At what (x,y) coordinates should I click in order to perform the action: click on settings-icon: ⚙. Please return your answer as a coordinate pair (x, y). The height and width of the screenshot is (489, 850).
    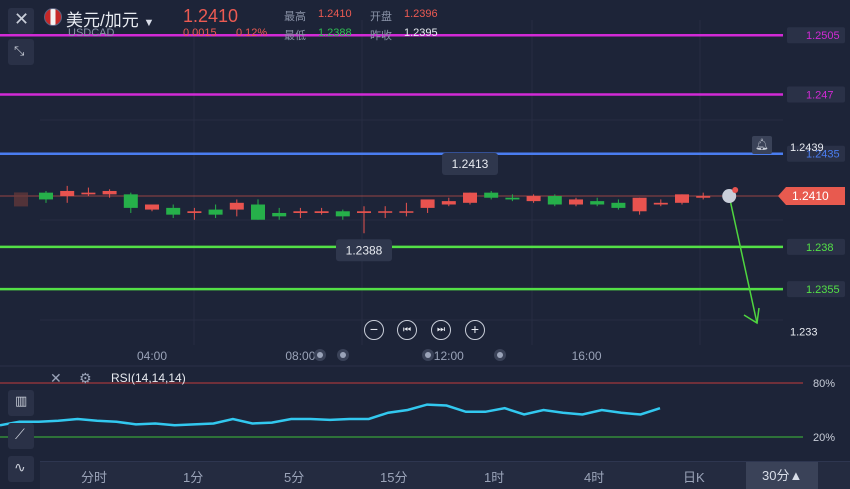
    Looking at the image, I should click on (85, 378).